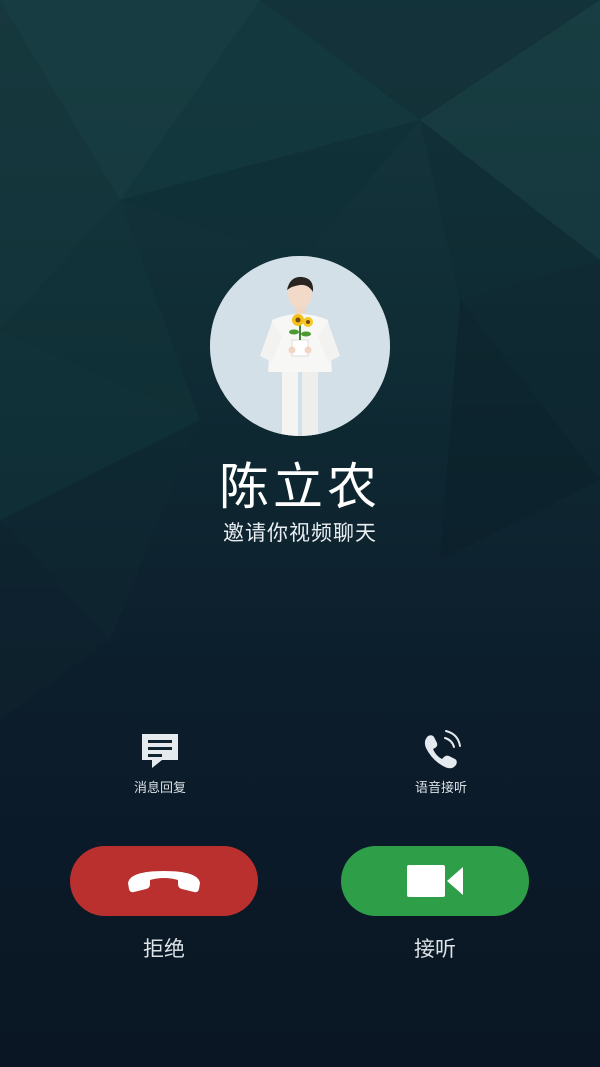 The height and width of the screenshot is (1067, 600). I want to click on caller-name: 陈立农, so click(300, 487).